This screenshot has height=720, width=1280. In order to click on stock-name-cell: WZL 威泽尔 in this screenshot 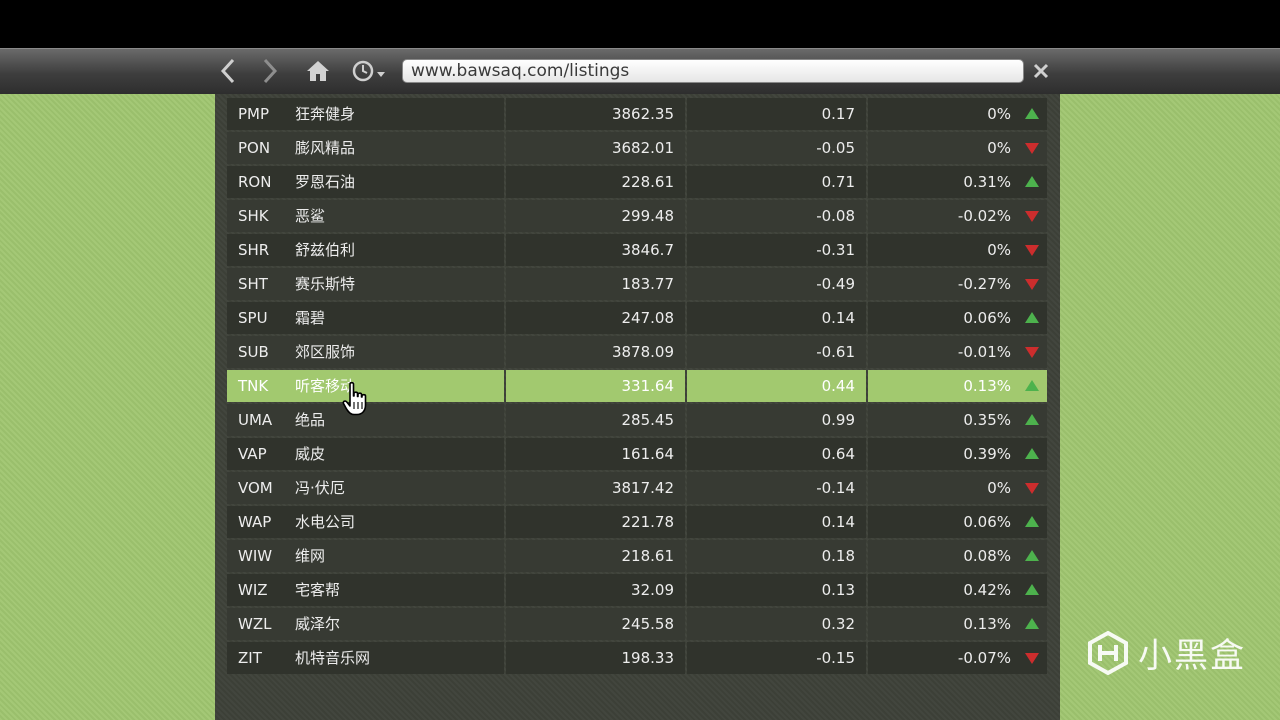, I will do `click(365, 624)`.